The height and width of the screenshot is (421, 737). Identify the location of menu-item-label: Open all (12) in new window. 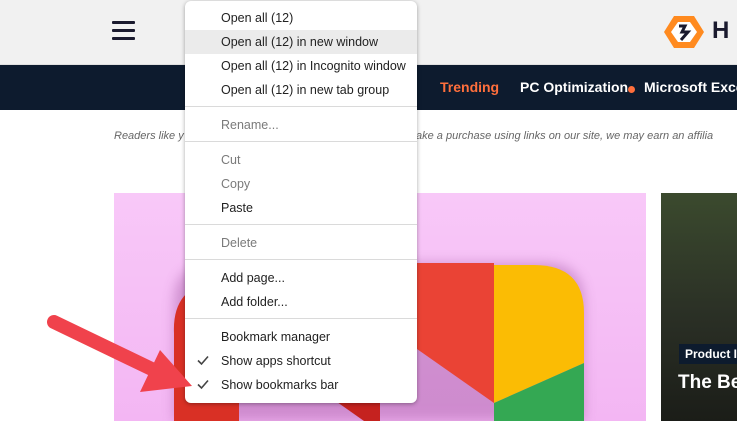
(300, 42).